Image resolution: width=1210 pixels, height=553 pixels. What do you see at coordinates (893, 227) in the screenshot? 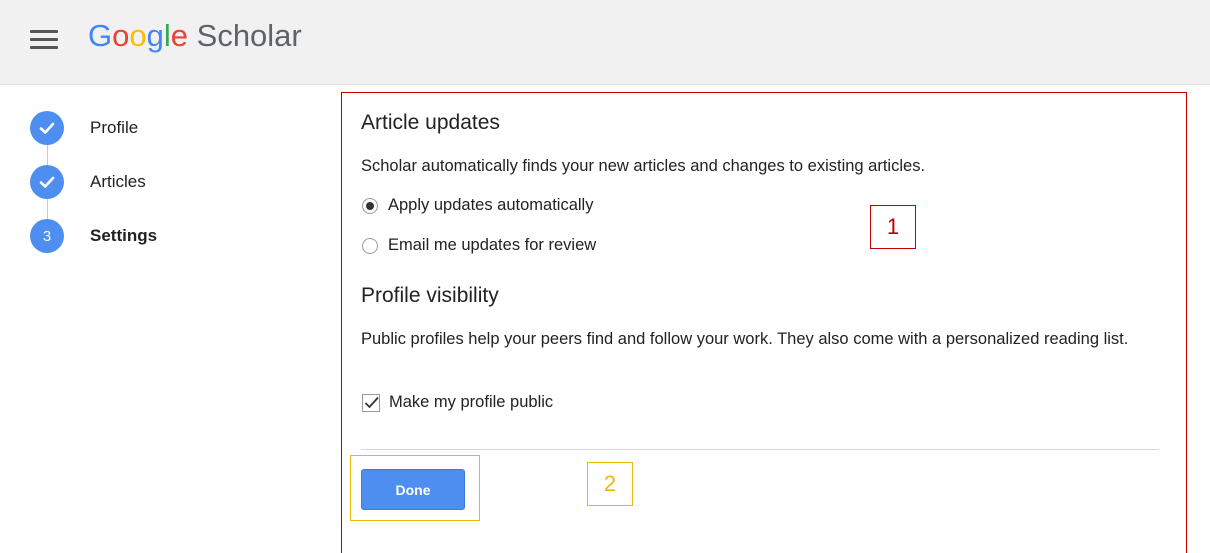
I see `annotation-marker-1: 1` at bounding box center [893, 227].